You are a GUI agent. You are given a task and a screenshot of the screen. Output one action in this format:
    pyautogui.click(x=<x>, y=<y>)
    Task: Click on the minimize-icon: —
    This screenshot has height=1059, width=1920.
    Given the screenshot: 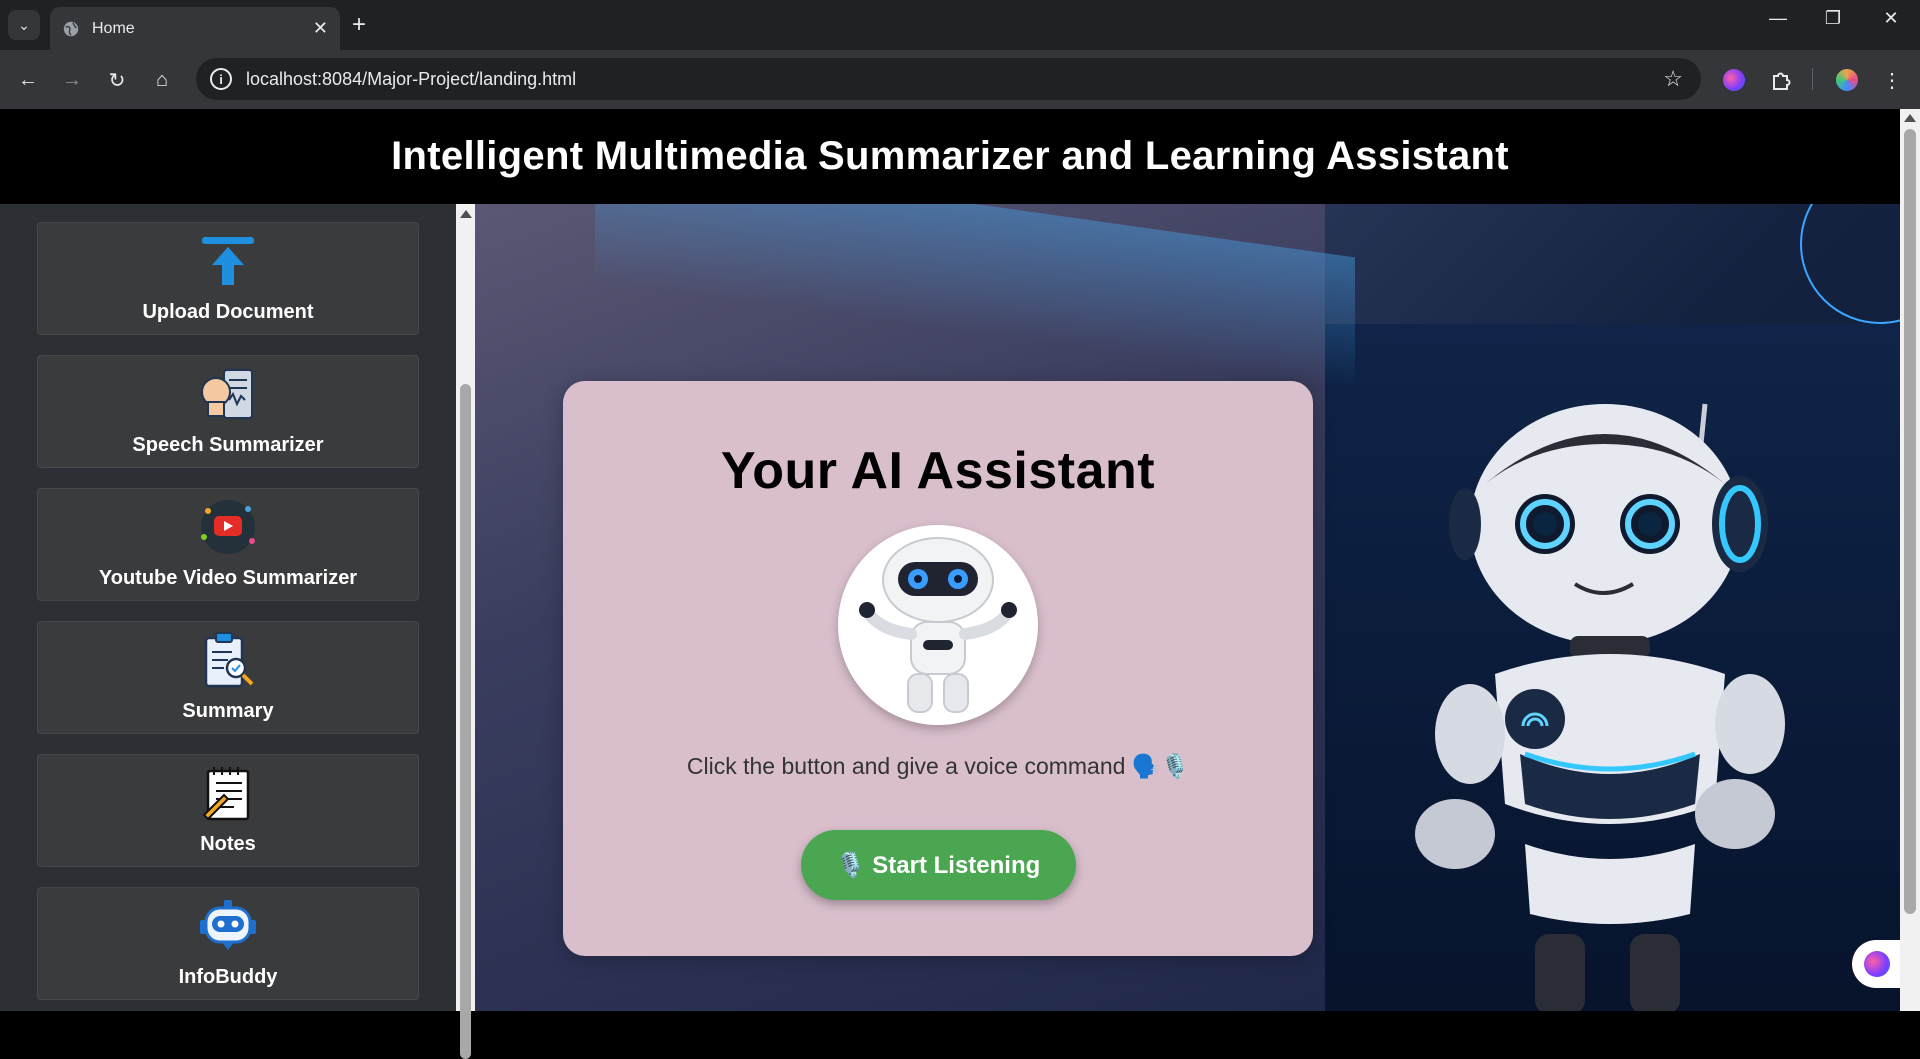 What is the action you would take?
    pyautogui.click(x=1778, y=18)
    